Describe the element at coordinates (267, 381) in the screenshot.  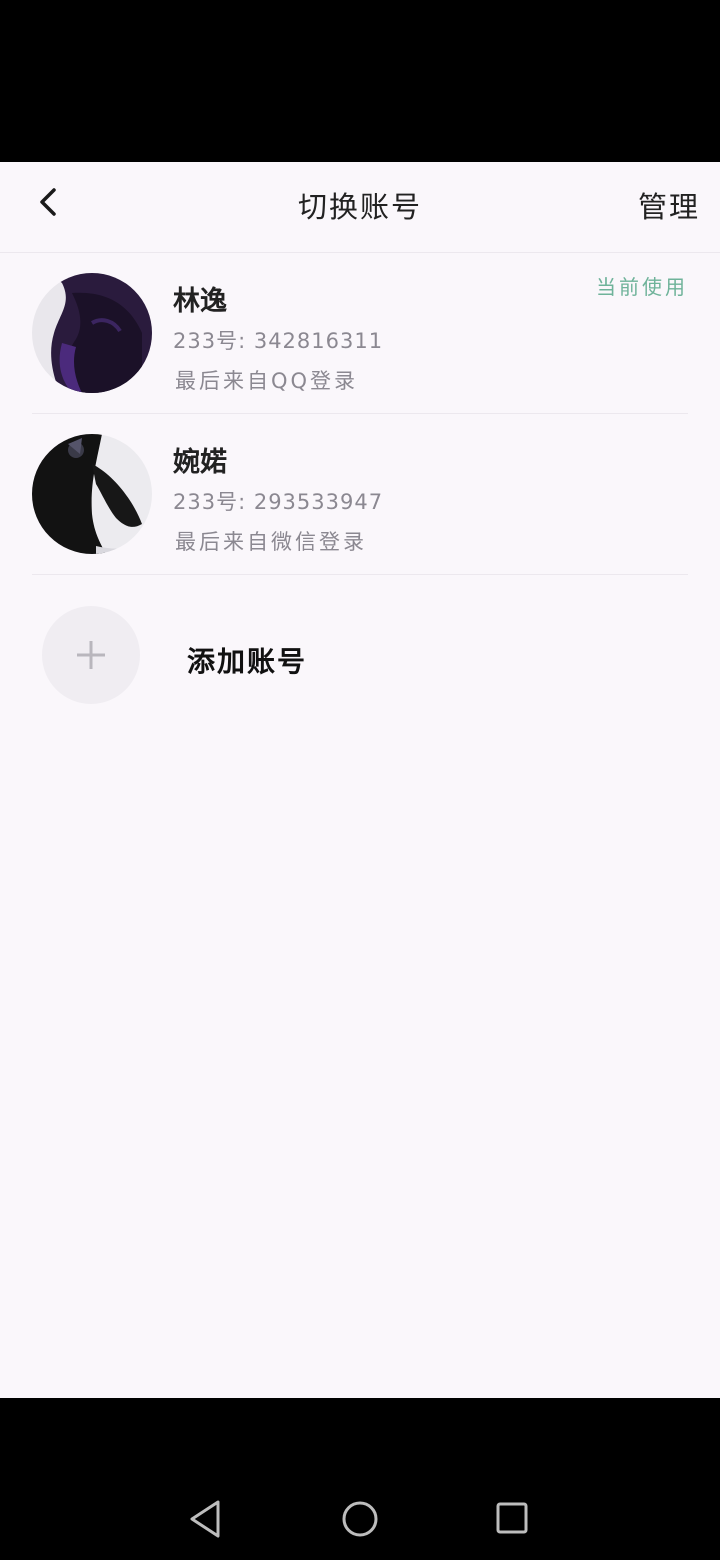
I see `account-last-login: 最后来自QQ登录` at that location.